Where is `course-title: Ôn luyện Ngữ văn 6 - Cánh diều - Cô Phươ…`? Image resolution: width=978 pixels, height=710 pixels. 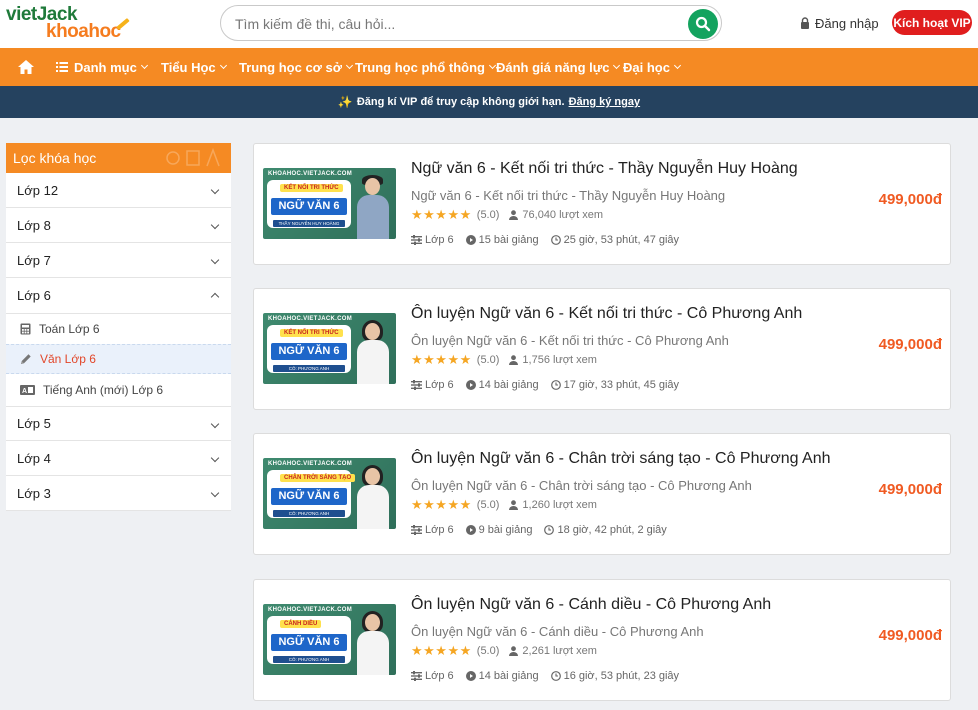
course-title: Ôn luyện Ngữ văn 6 - Cánh diều - Cô Phươ… is located at coordinates (591, 605).